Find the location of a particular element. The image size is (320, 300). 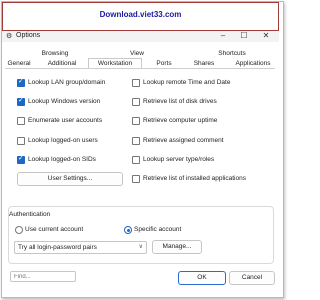

maximize-button: ☐ is located at coordinates (244, 35).